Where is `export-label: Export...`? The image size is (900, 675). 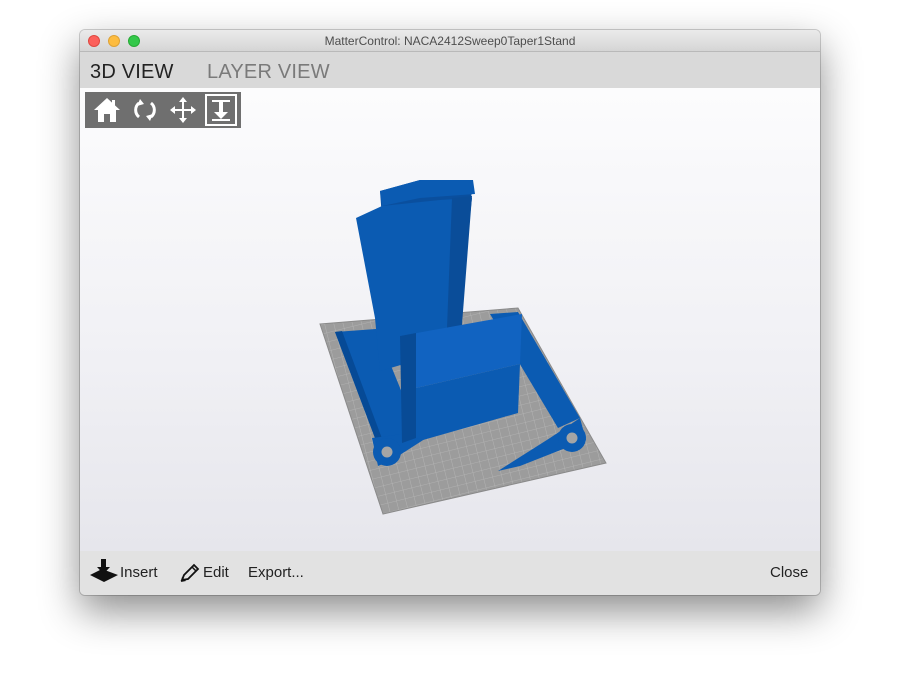 export-label: Export... is located at coordinates (276, 572).